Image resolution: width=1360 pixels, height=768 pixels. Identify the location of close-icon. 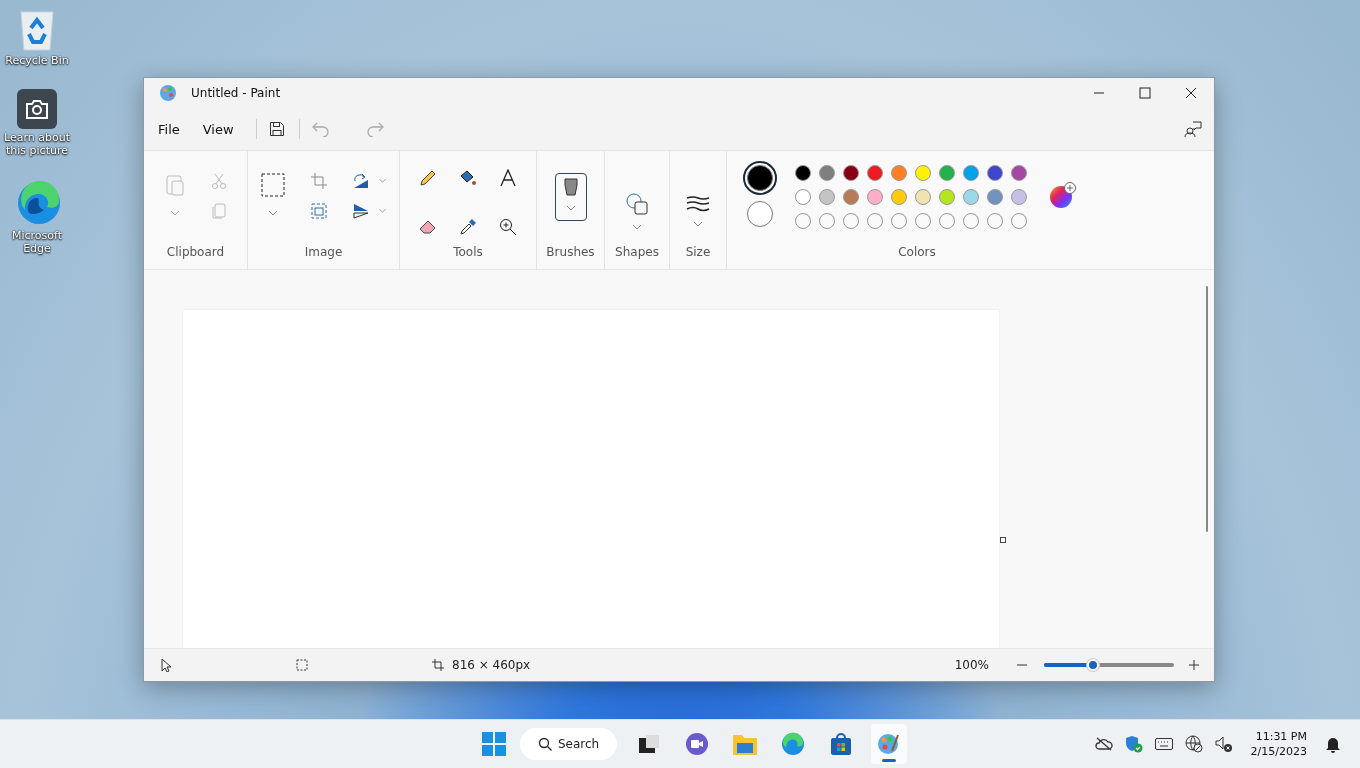
(1191, 93).